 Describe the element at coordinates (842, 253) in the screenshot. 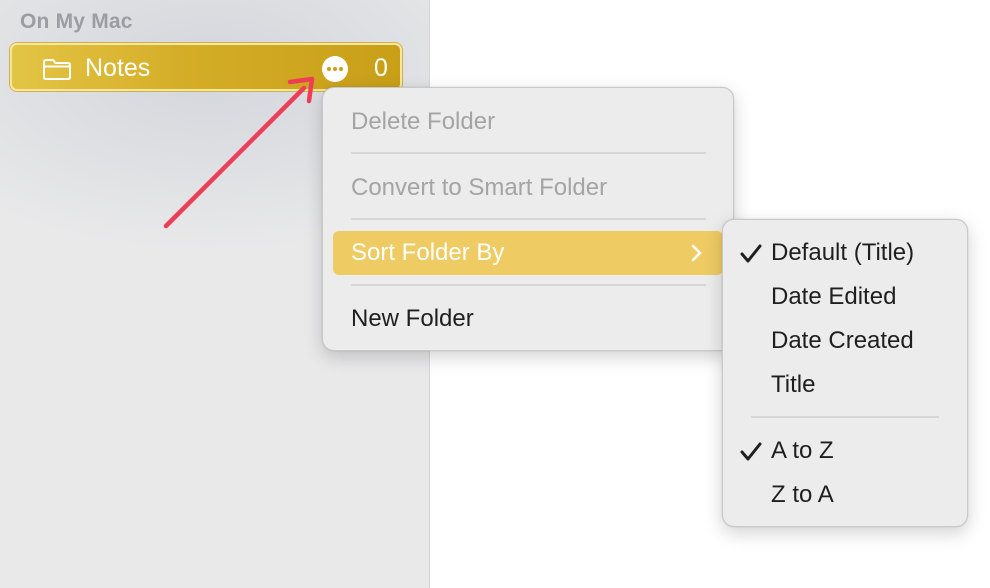

I see `submenu-item-default-title: Default (Title)` at that location.